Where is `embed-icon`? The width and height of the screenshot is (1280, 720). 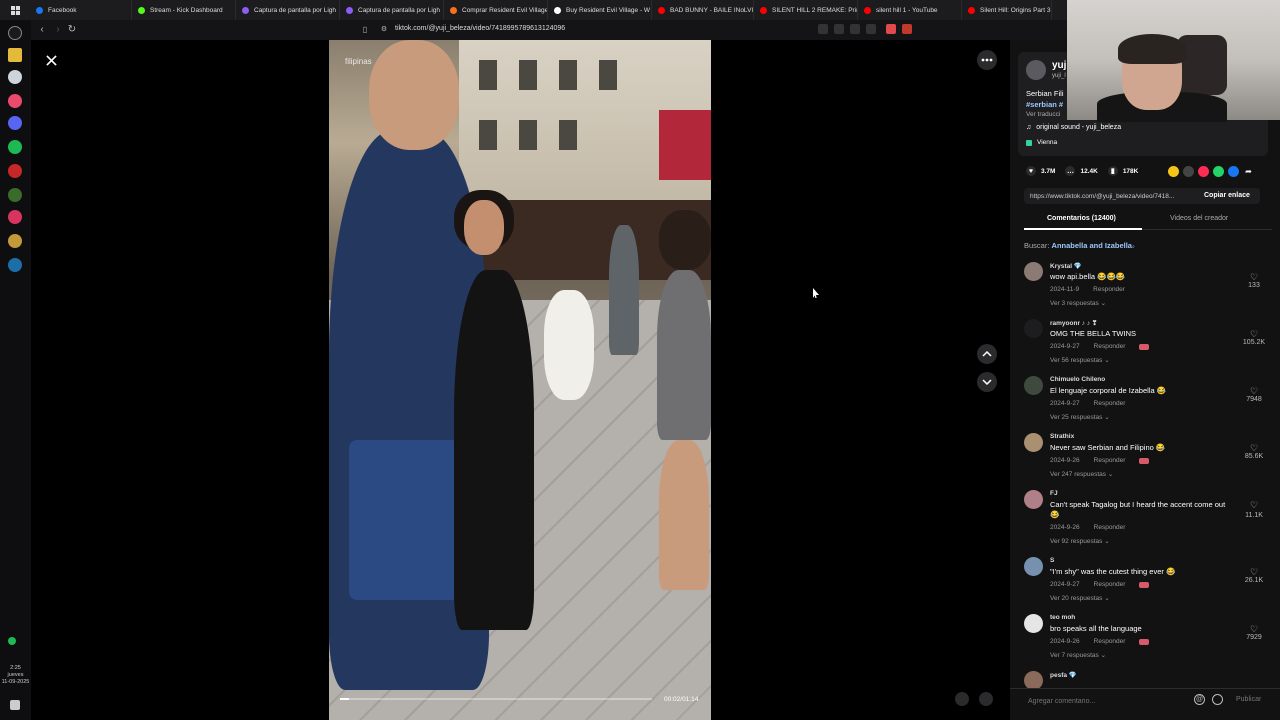 embed-icon is located at coordinates (1188, 171).